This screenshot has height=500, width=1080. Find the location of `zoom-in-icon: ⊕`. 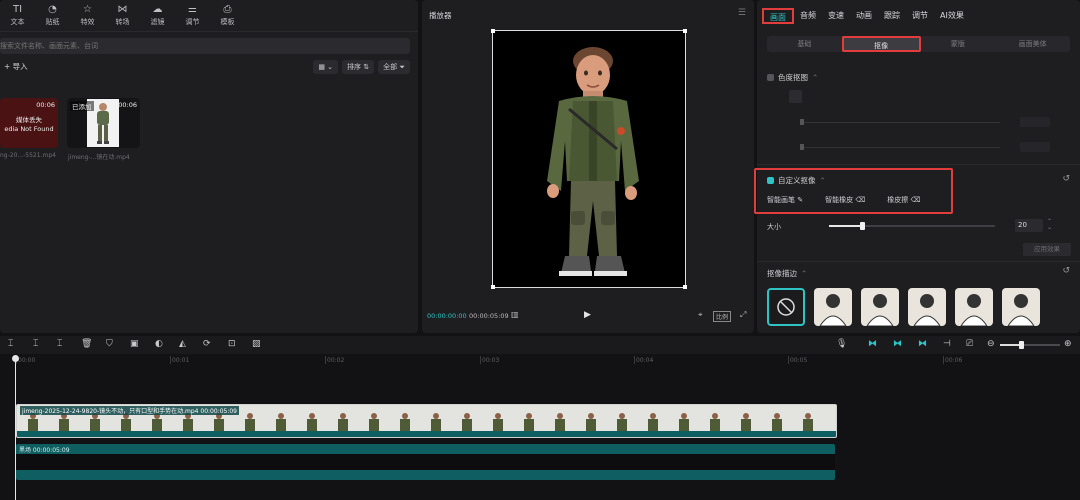

zoom-in-icon: ⊕ is located at coordinates (1068, 344).